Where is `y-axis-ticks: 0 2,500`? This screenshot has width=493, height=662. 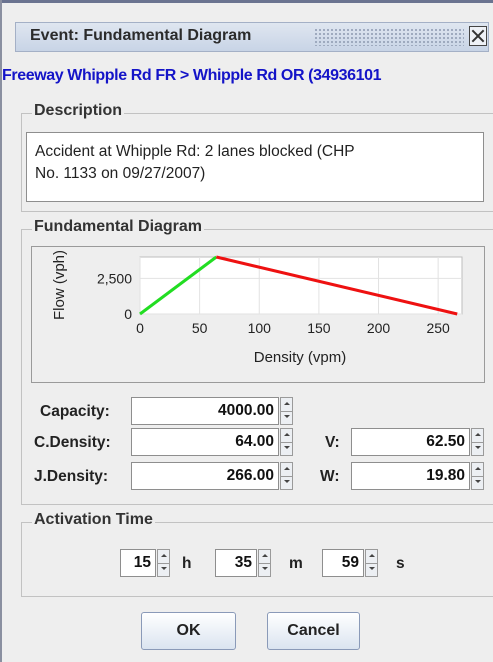 y-axis-ticks: 0 2,500 is located at coordinates (114, 296).